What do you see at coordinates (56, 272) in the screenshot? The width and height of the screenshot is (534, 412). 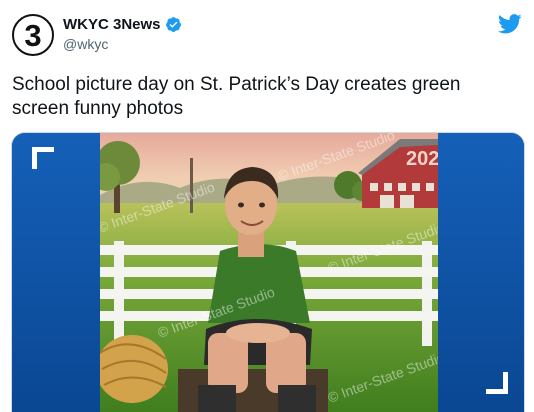 I see `frame-left-panel` at bounding box center [56, 272].